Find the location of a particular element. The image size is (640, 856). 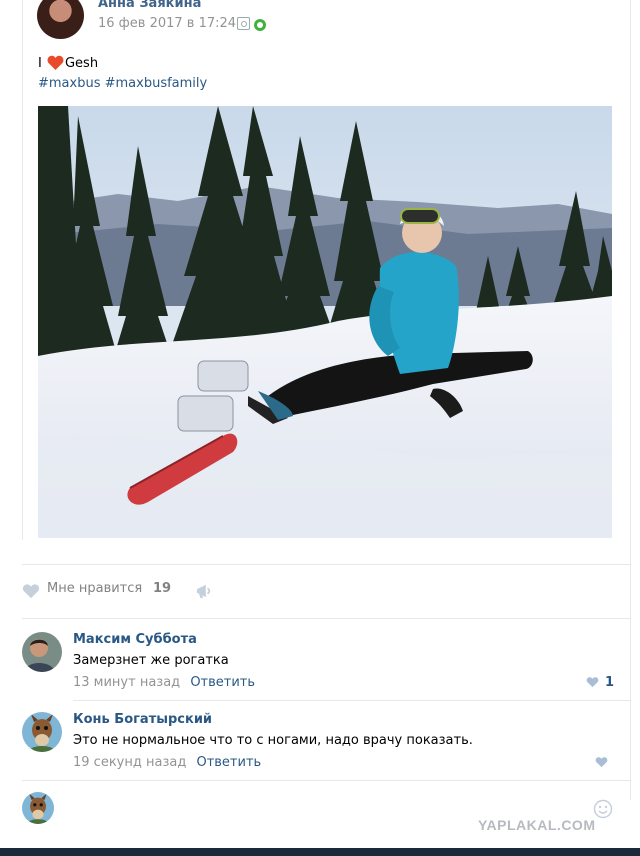

watermark: YAPLAKAL.COM is located at coordinates (537, 825).